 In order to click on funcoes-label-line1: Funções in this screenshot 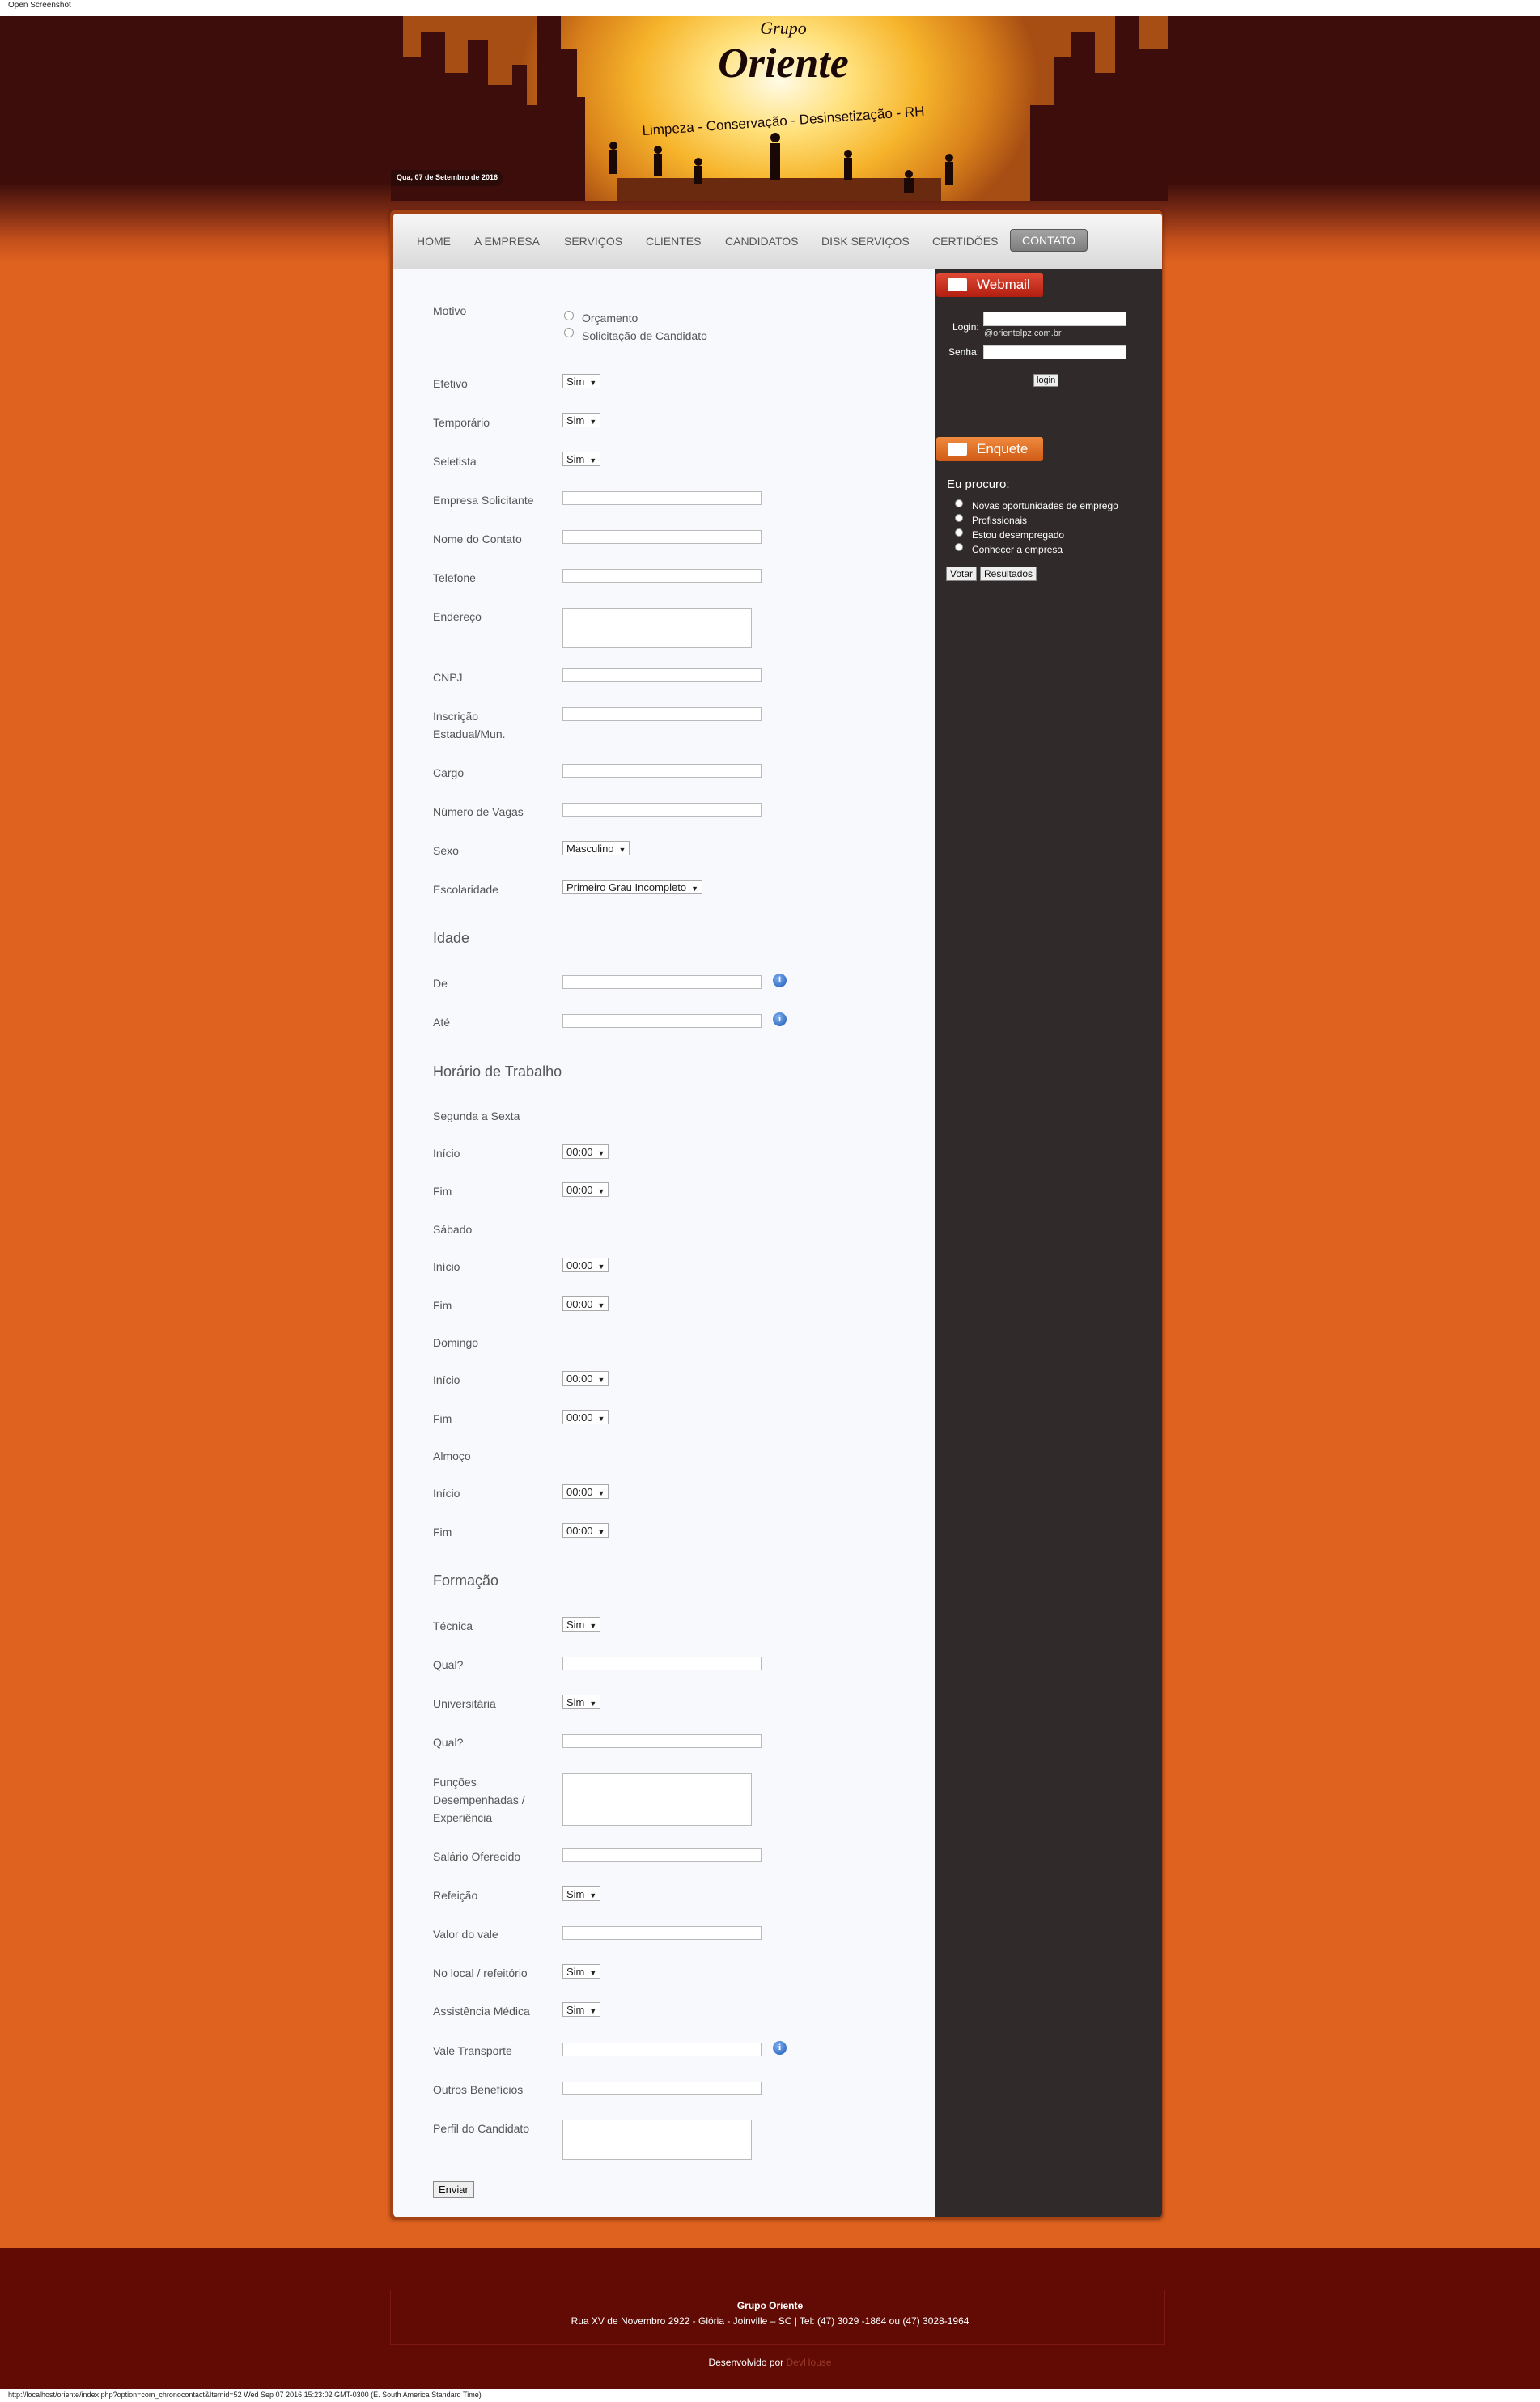, I will do `click(455, 1783)`.